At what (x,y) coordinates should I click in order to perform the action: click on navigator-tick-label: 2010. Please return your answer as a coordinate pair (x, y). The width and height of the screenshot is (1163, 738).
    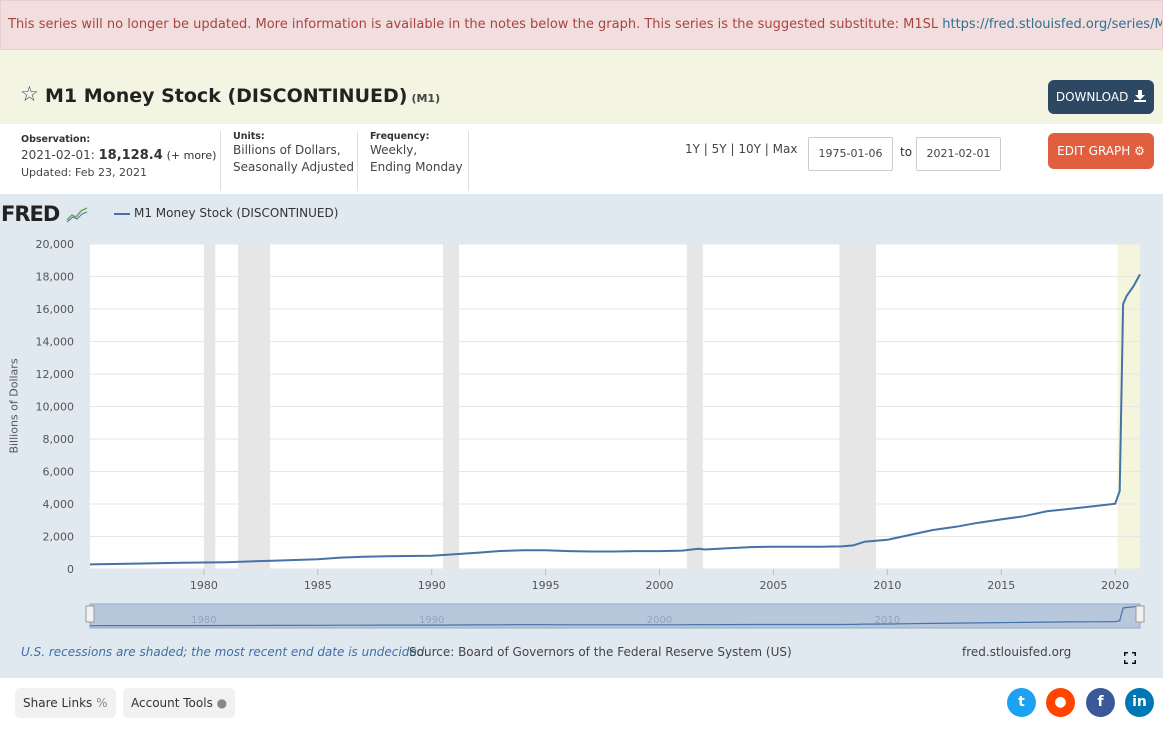
    Looking at the image, I should click on (887, 620).